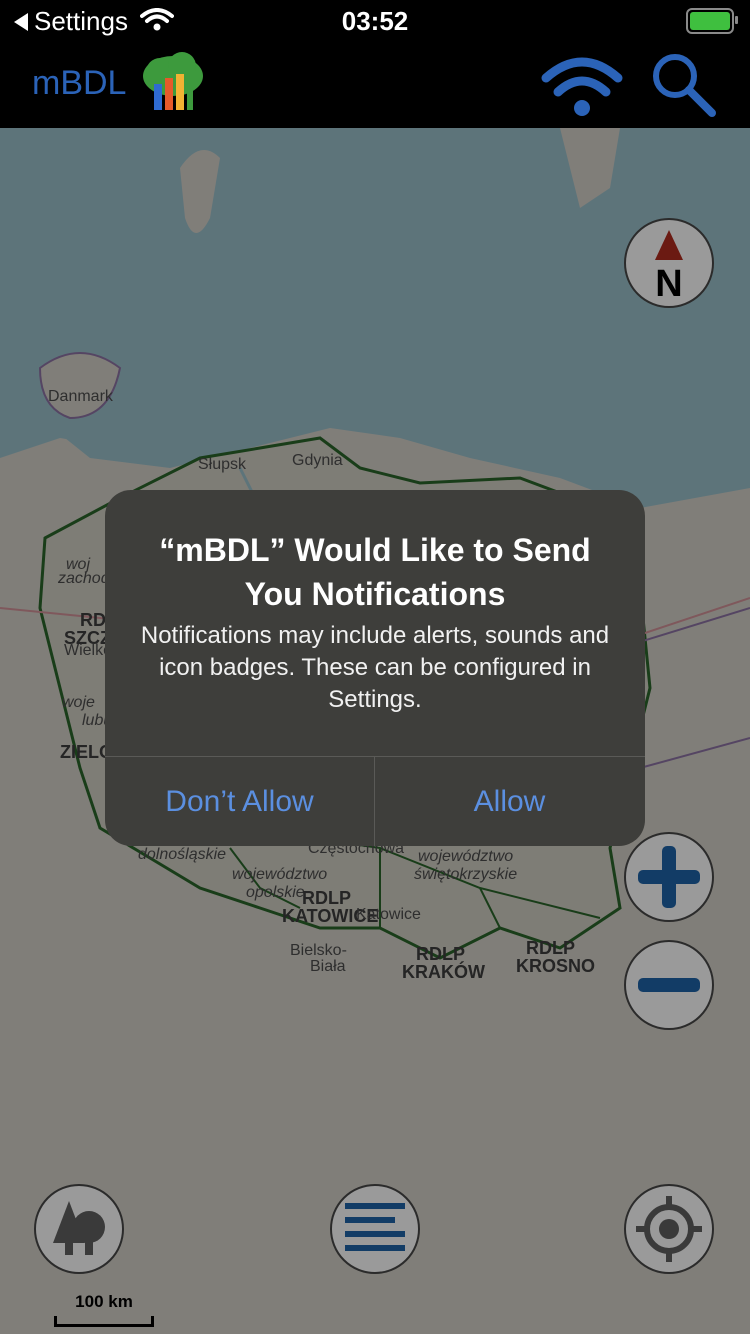 The width and height of the screenshot is (750, 1334). What do you see at coordinates (509, 801) in the screenshot?
I see `allow-button: Allow` at bounding box center [509, 801].